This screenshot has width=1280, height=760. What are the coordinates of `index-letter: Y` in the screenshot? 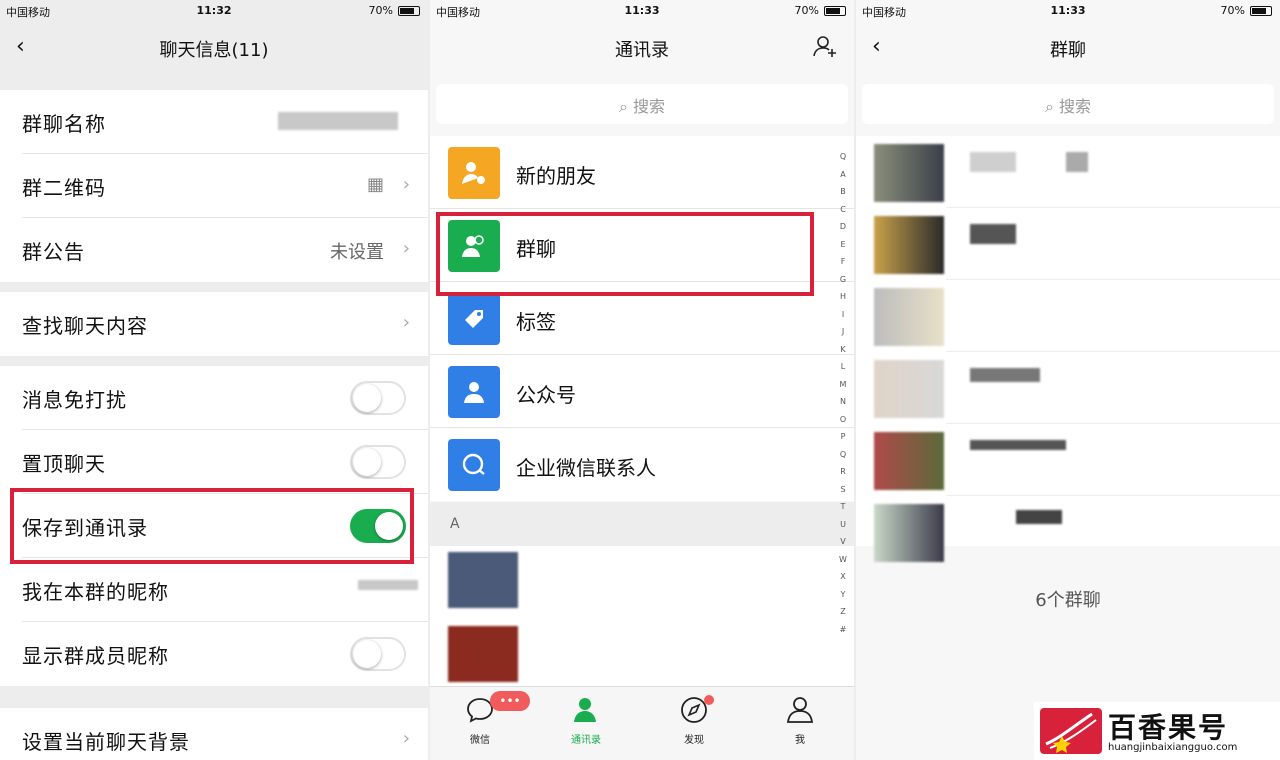 It's located at (843, 595).